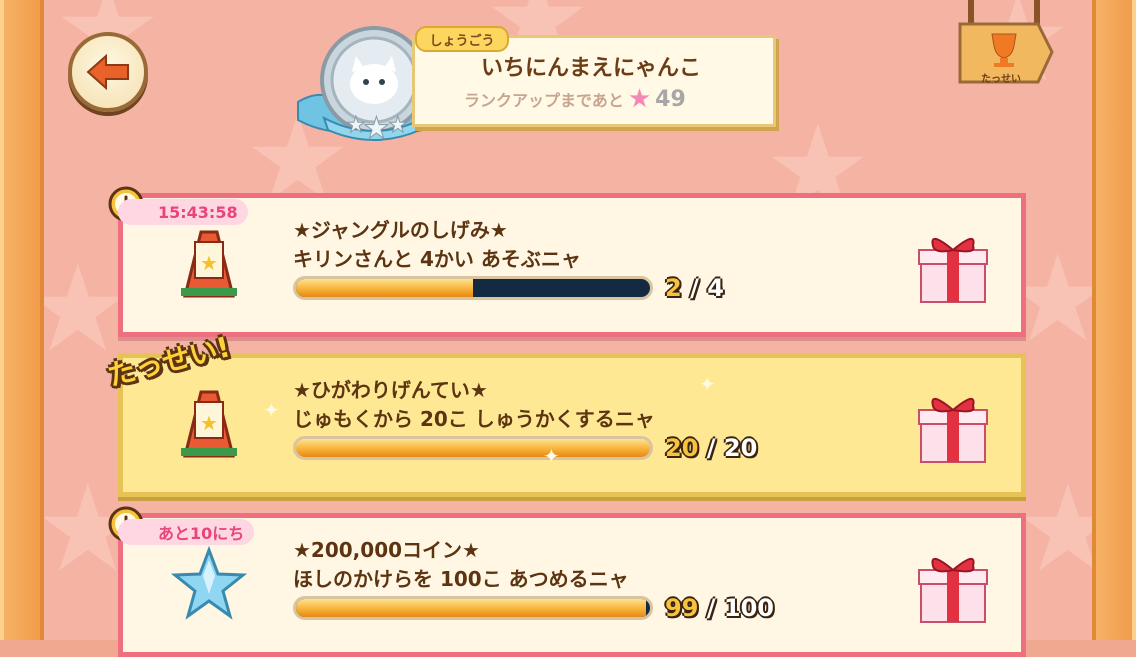 Image resolution: width=1136 pixels, height=657 pixels. I want to click on progress-count: 2 / 4, so click(694, 288).